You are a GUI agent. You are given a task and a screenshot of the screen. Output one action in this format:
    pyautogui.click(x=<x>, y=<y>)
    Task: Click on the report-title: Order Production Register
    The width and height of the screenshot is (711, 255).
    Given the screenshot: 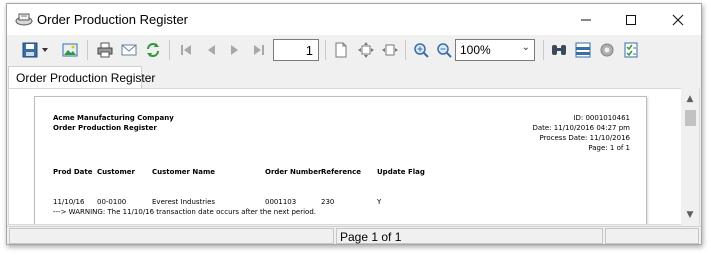 What is the action you would take?
    pyautogui.click(x=105, y=128)
    